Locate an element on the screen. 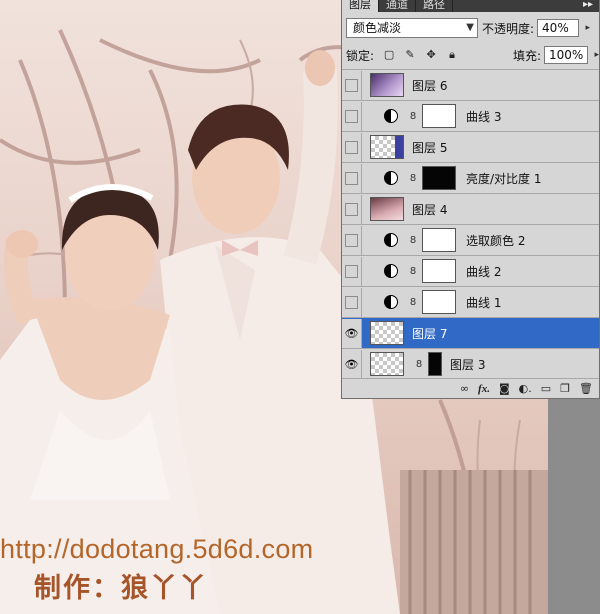 The width and height of the screenshot is (600, 614). layer-name: 曲线 3 is located at coordinates (484, 116).